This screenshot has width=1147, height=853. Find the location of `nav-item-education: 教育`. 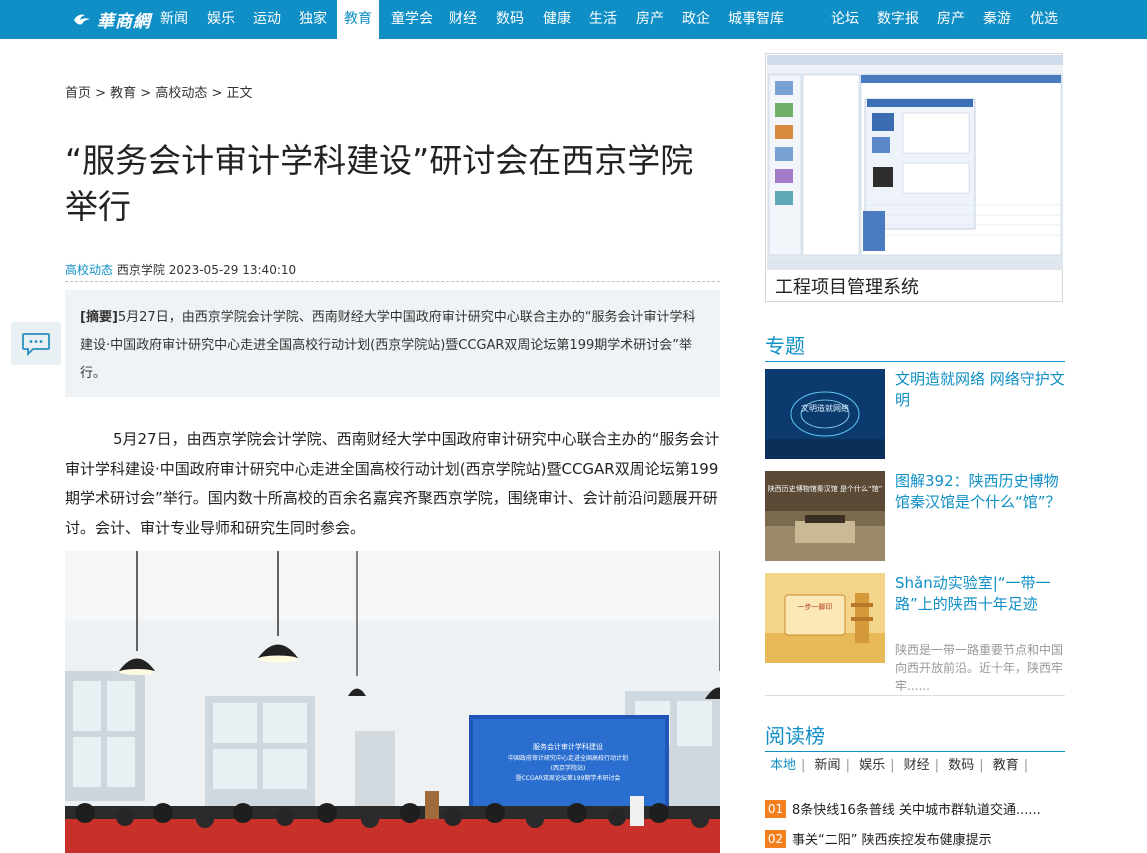

nav-item-education: 教育 is located at coordinates (358, 19).